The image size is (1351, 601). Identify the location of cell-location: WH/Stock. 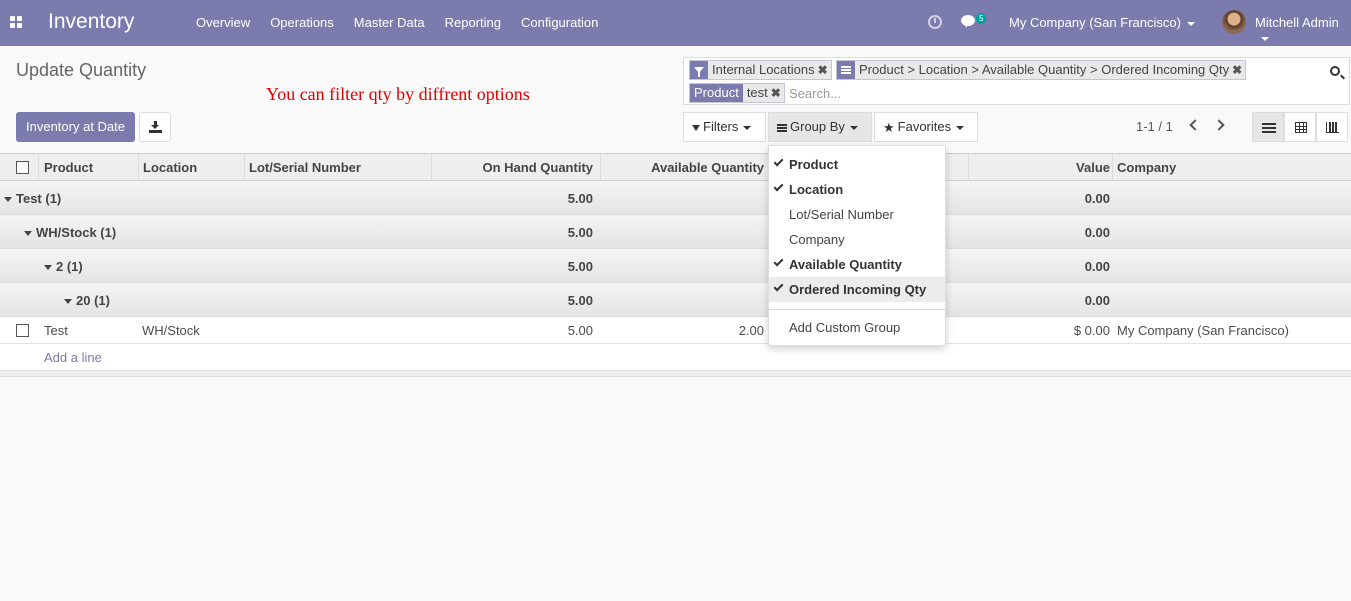
(171, 330).